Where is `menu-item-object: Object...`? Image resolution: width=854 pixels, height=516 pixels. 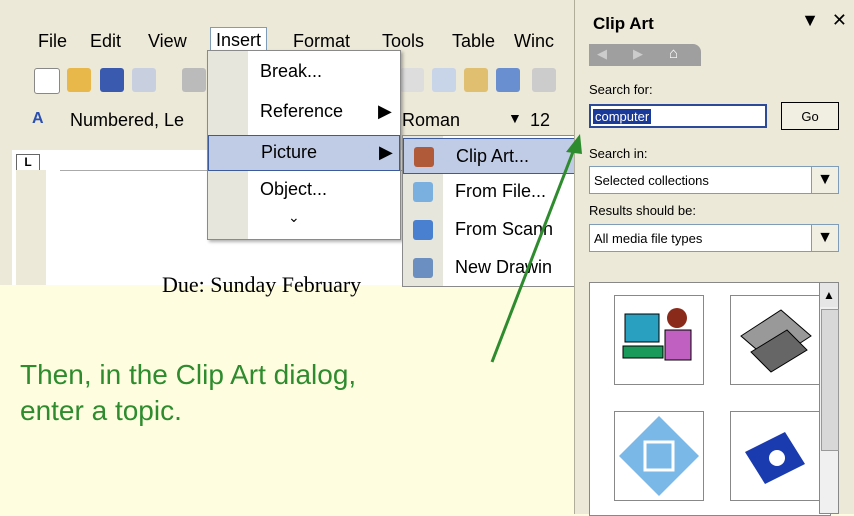
menu-item-object: Object... is located at coordinates (304, 191).